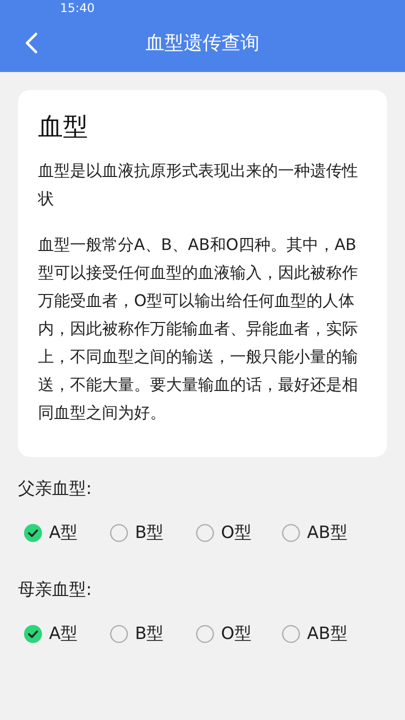 The width and height of the screenshot is (405, 720). What do you see at coordinates (198, 185) in the screenshot?
I see `description-paragraph: 血型是以血液抗原形式表现出来的一种遗传性状` at bounding box center [198, 185].